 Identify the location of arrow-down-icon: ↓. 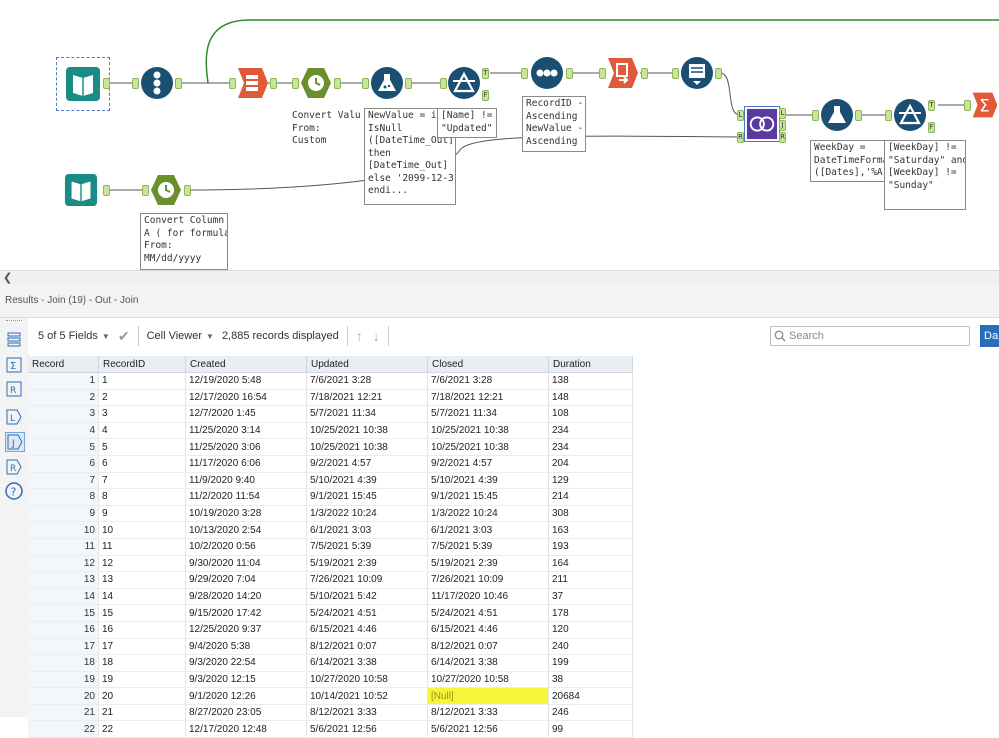
(376, 336).